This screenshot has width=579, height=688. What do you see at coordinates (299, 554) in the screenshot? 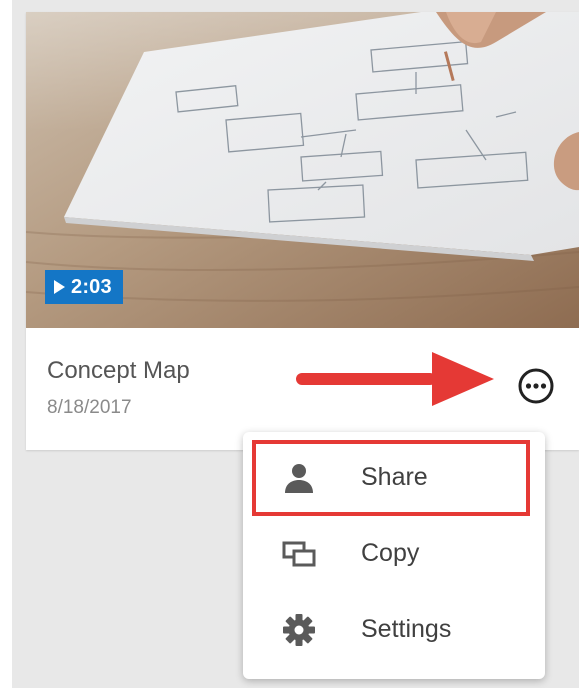
I see `copy-windows-icon` at bounding box center [299, 554].